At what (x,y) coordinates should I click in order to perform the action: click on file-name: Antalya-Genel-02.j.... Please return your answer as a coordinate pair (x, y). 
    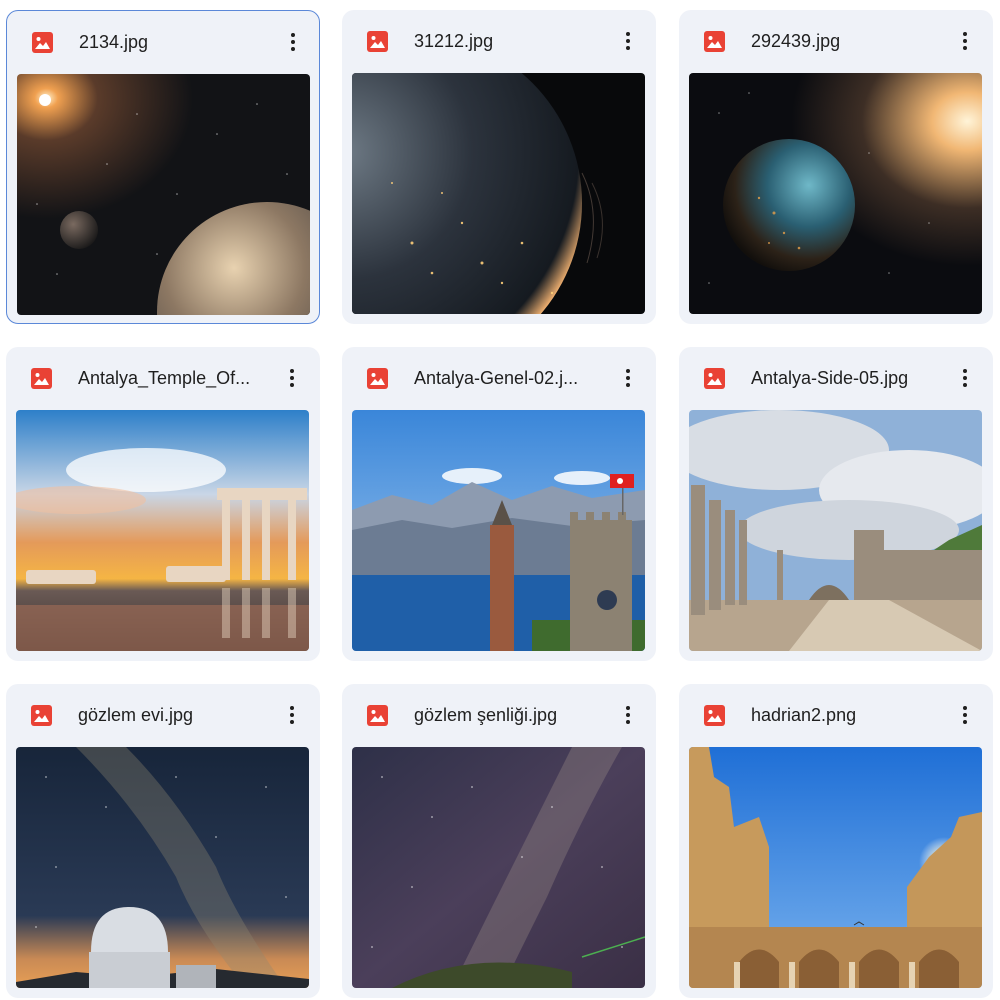
    Looking at the image, I should click on (496, 378).